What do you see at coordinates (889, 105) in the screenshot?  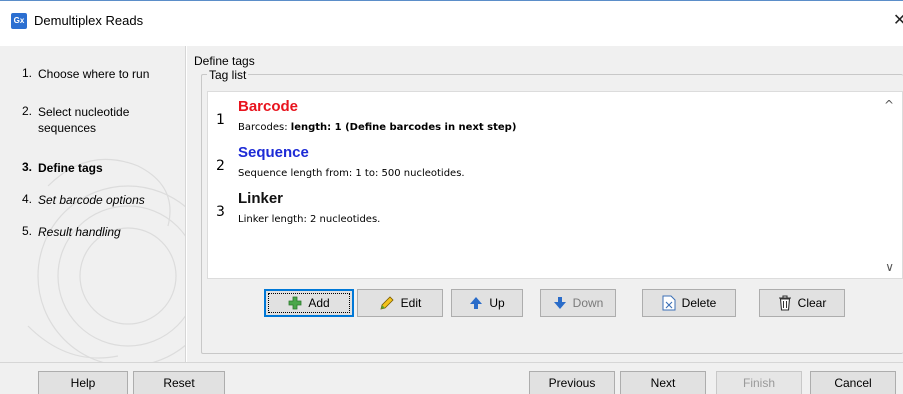 I see `scroll-up-icon: ^` at bounding box center [889, 105].